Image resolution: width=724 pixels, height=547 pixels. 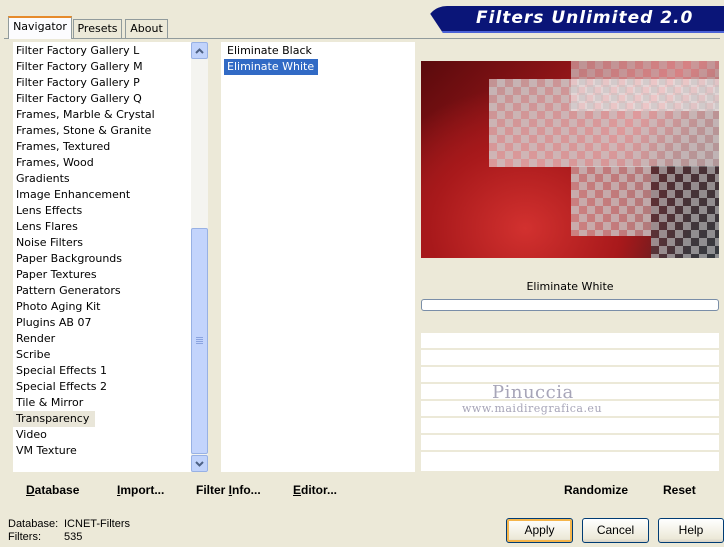 I want to click on category-item: Photo Aging Kit, so click(x=102, y=307).